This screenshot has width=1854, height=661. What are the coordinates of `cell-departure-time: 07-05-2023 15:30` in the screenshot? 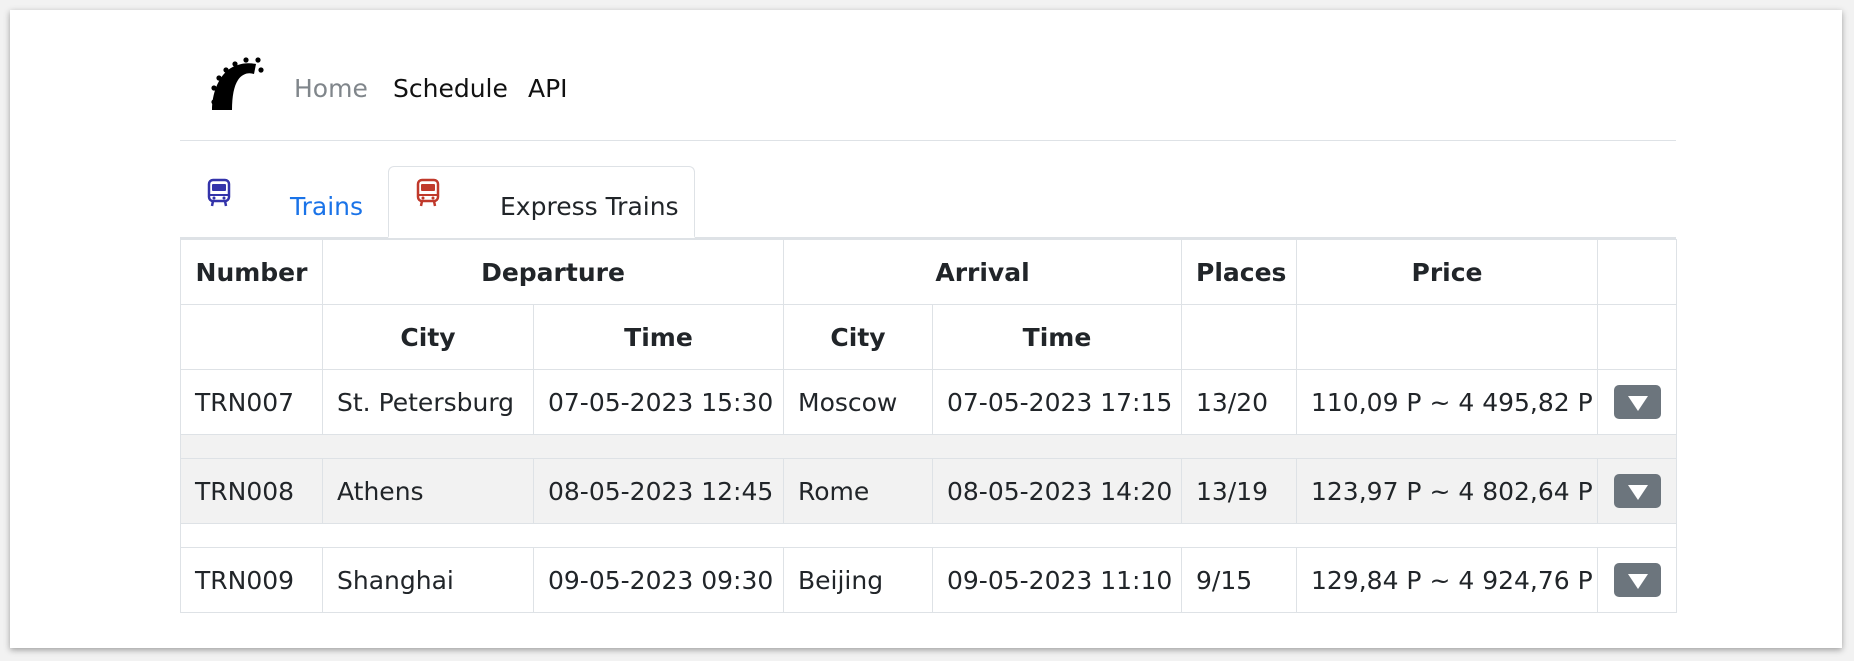 It's located at (658, 402).